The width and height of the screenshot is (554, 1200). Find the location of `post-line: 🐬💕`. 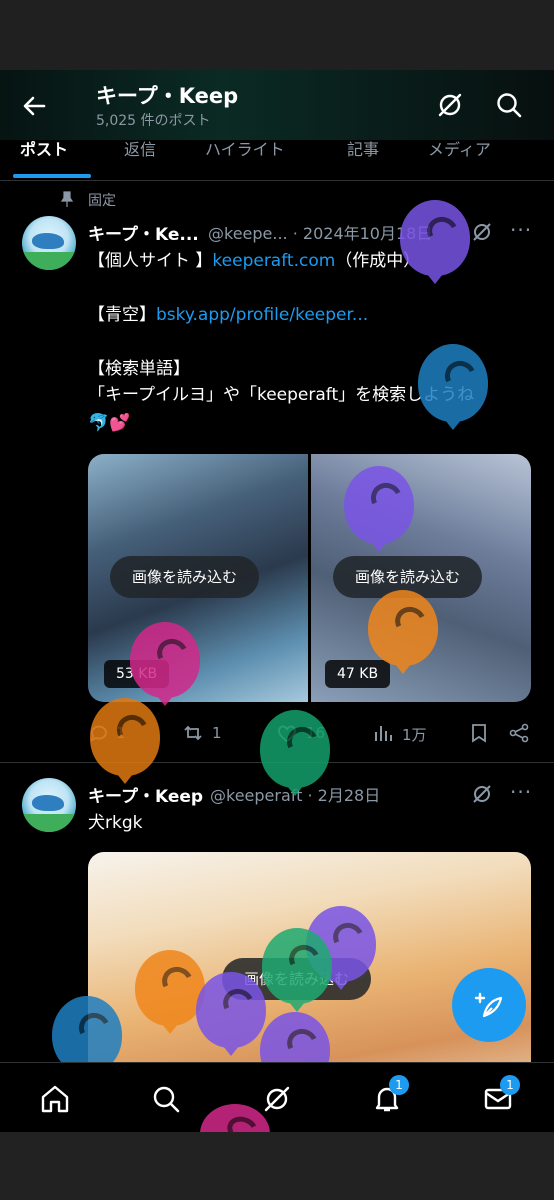

post-line: 🐬💕 is located at coordinates (109, 423).